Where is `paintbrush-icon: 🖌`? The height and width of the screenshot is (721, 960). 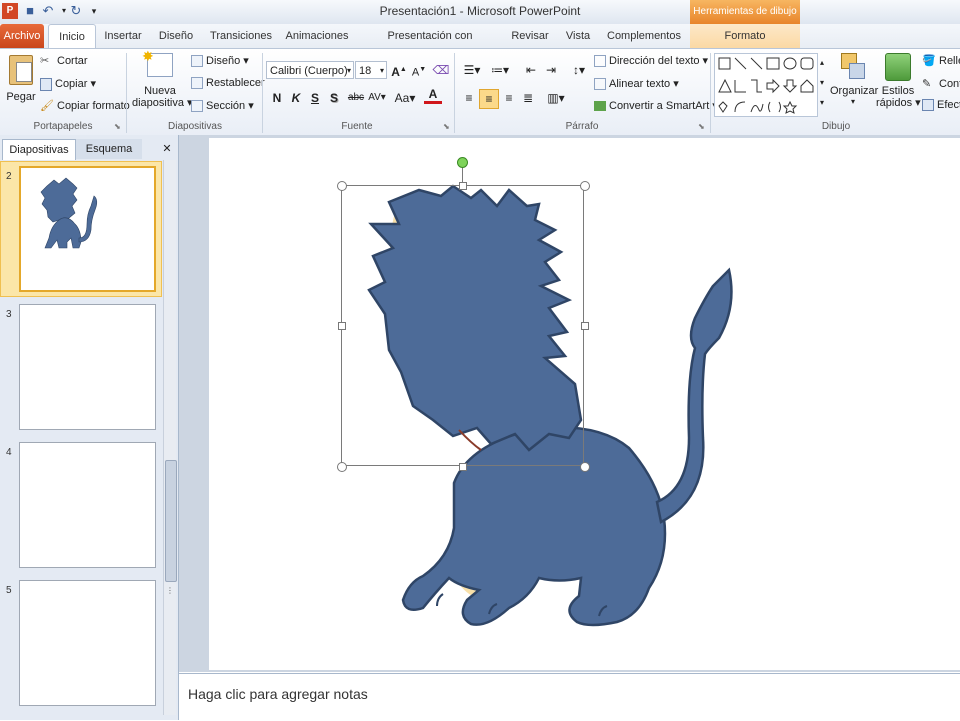 paintbrush-icon: 🖌 is located at coordinates (47, 106).